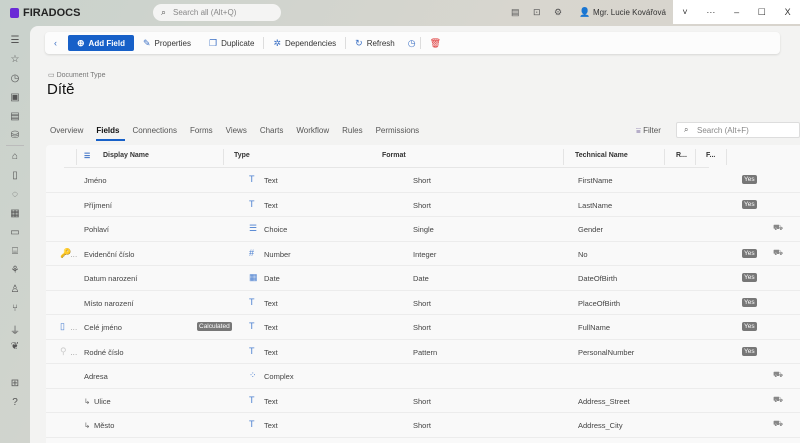 This screenshot has width=800, height=443. I want to click on user-name: Mgr. Lucie Kovářová, so click(629, 12).